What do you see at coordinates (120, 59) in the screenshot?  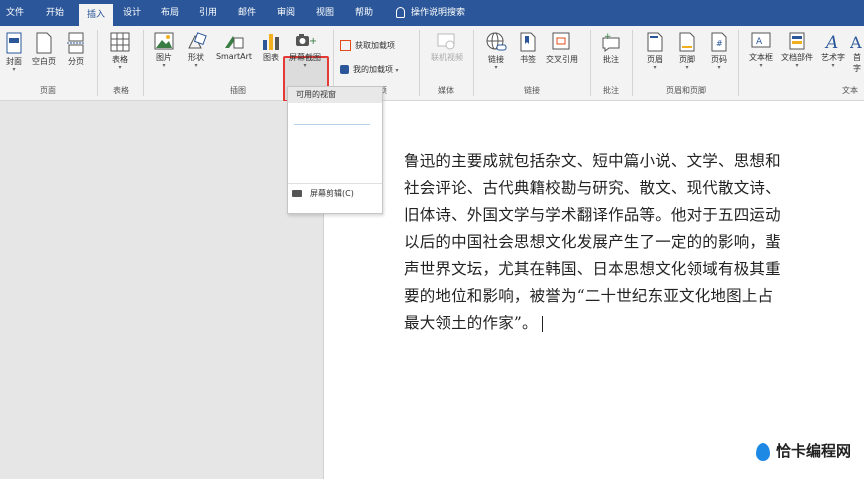 I see `table-label: 表格` at bounding box center [120, 59].